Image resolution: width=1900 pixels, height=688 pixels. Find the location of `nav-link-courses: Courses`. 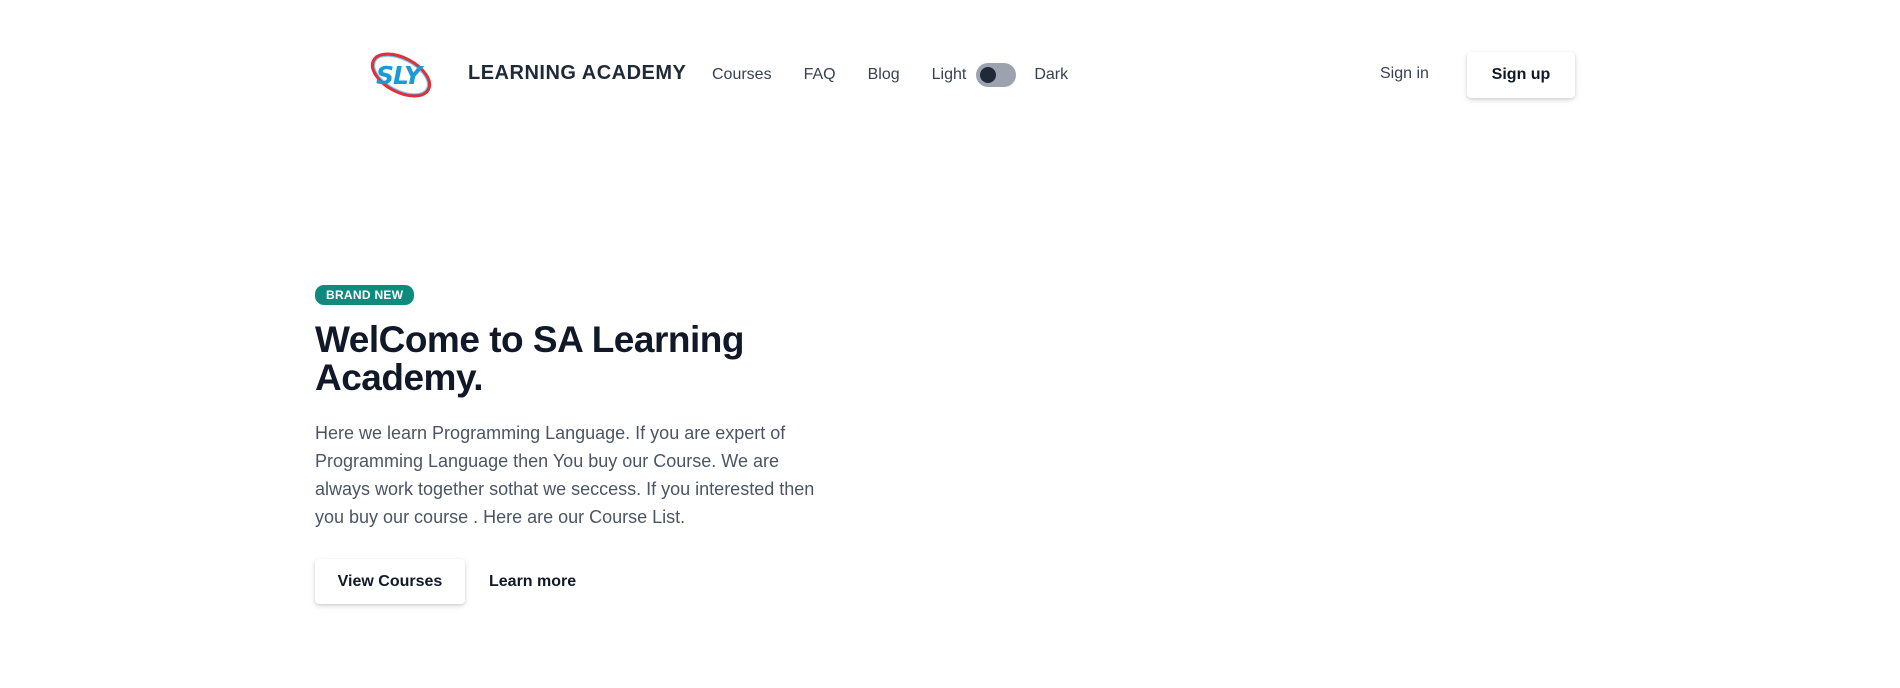

nav-link-courses: Courses is located at coordinates (742, 75).